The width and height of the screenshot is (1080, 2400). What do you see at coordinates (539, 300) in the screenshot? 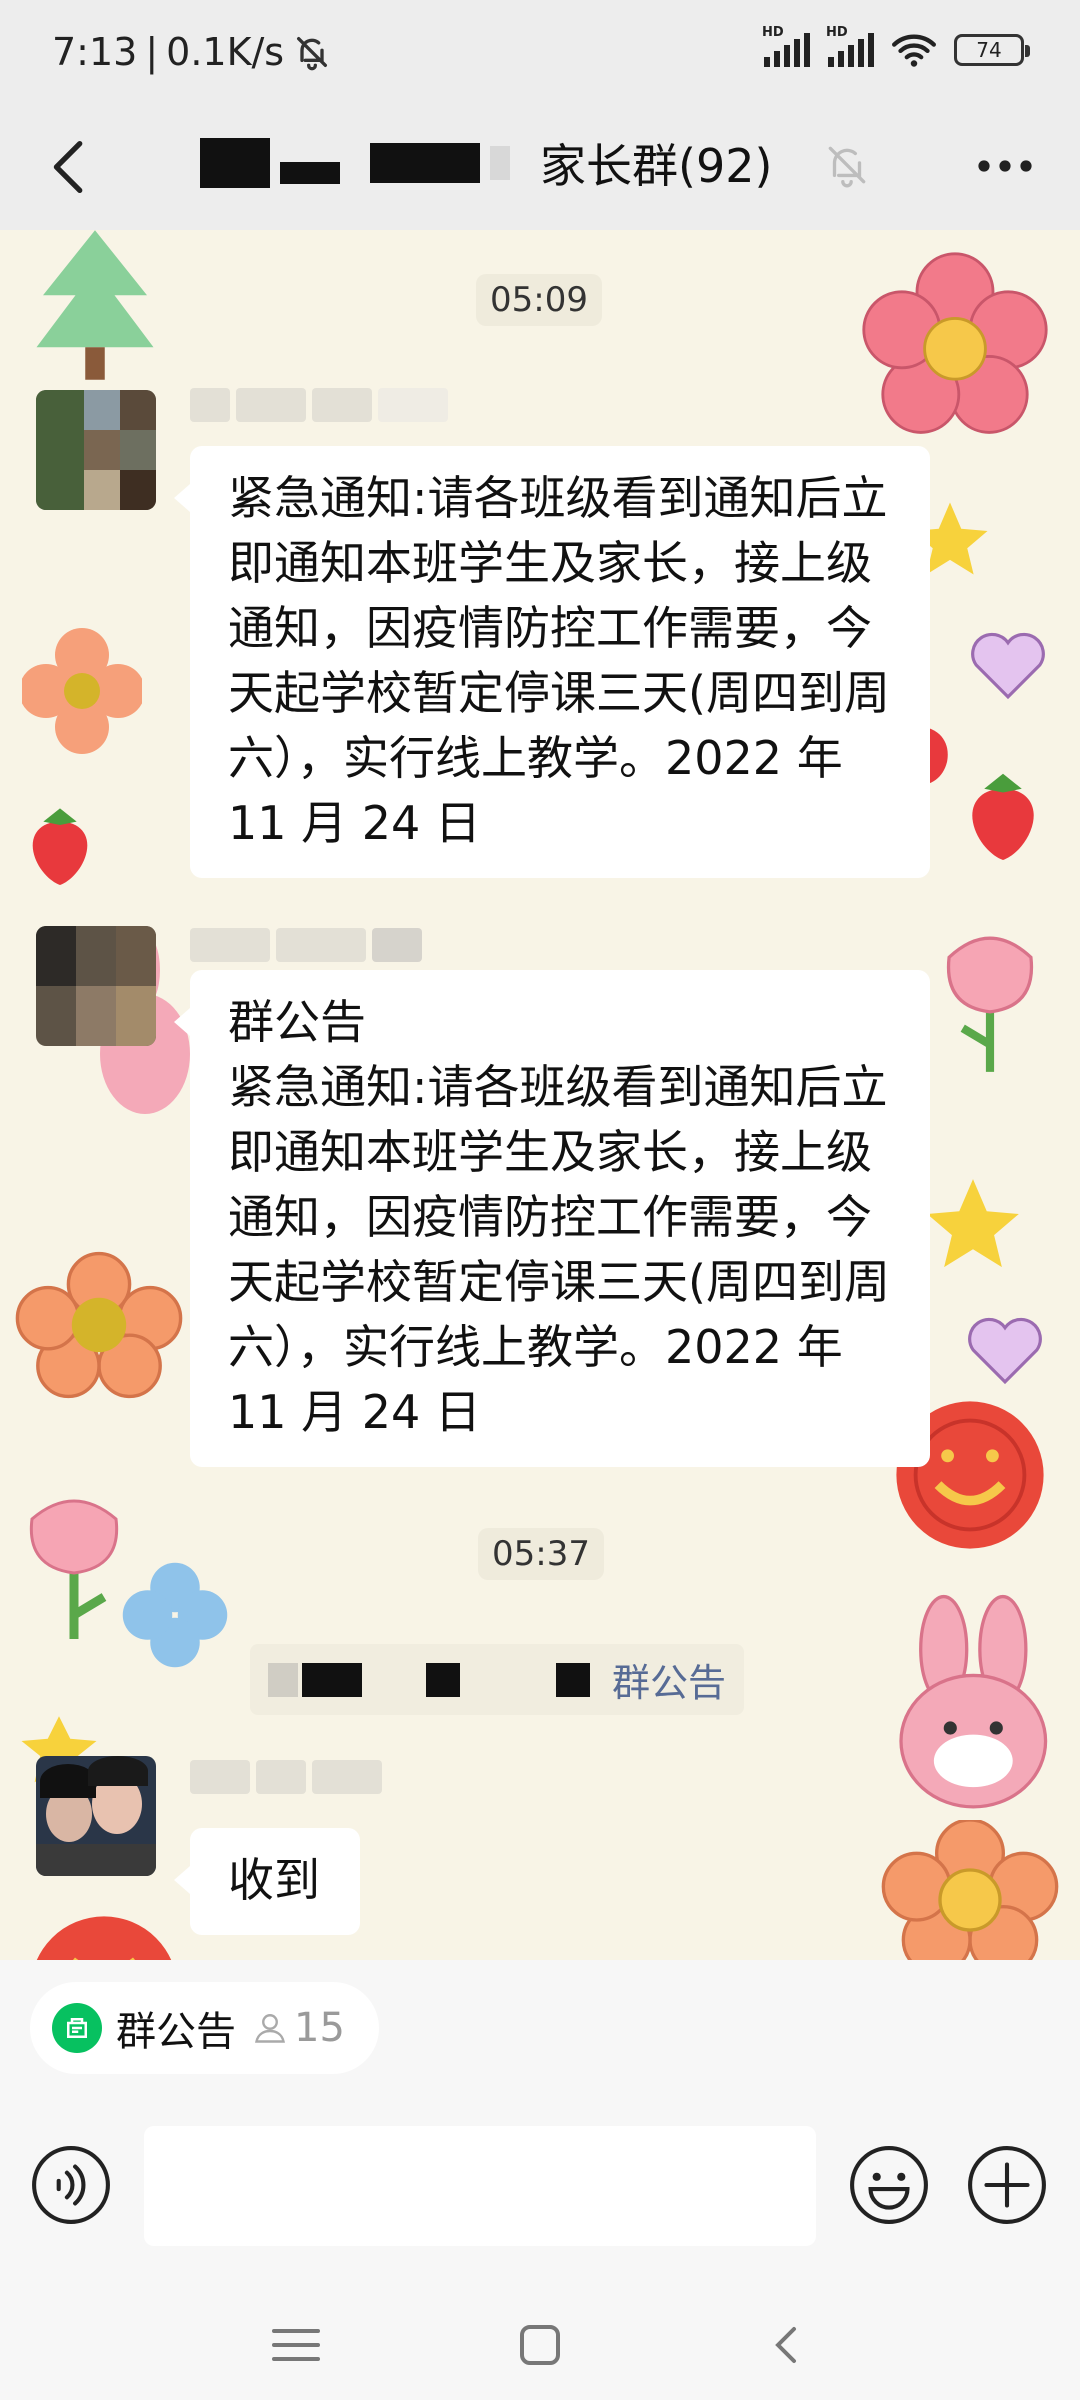
I see `timestamp: 05:09` at bounding box center [539, 300].